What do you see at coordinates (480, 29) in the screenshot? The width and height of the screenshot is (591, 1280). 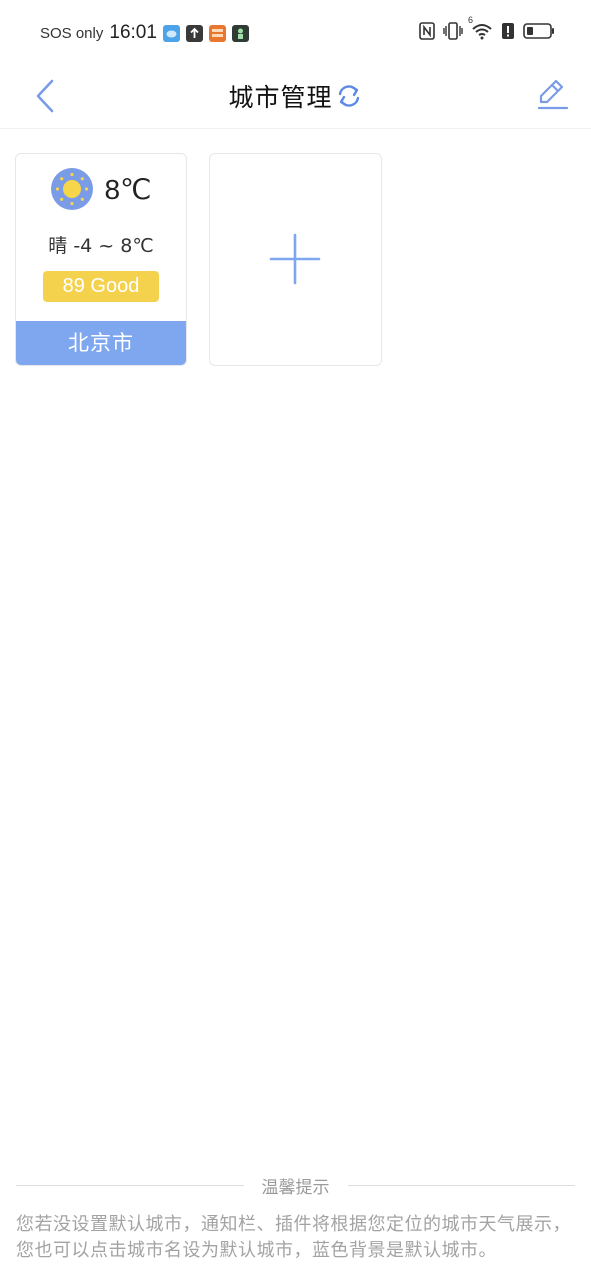 I see `wifi-icon: 6` at bounding box center [480, 29].